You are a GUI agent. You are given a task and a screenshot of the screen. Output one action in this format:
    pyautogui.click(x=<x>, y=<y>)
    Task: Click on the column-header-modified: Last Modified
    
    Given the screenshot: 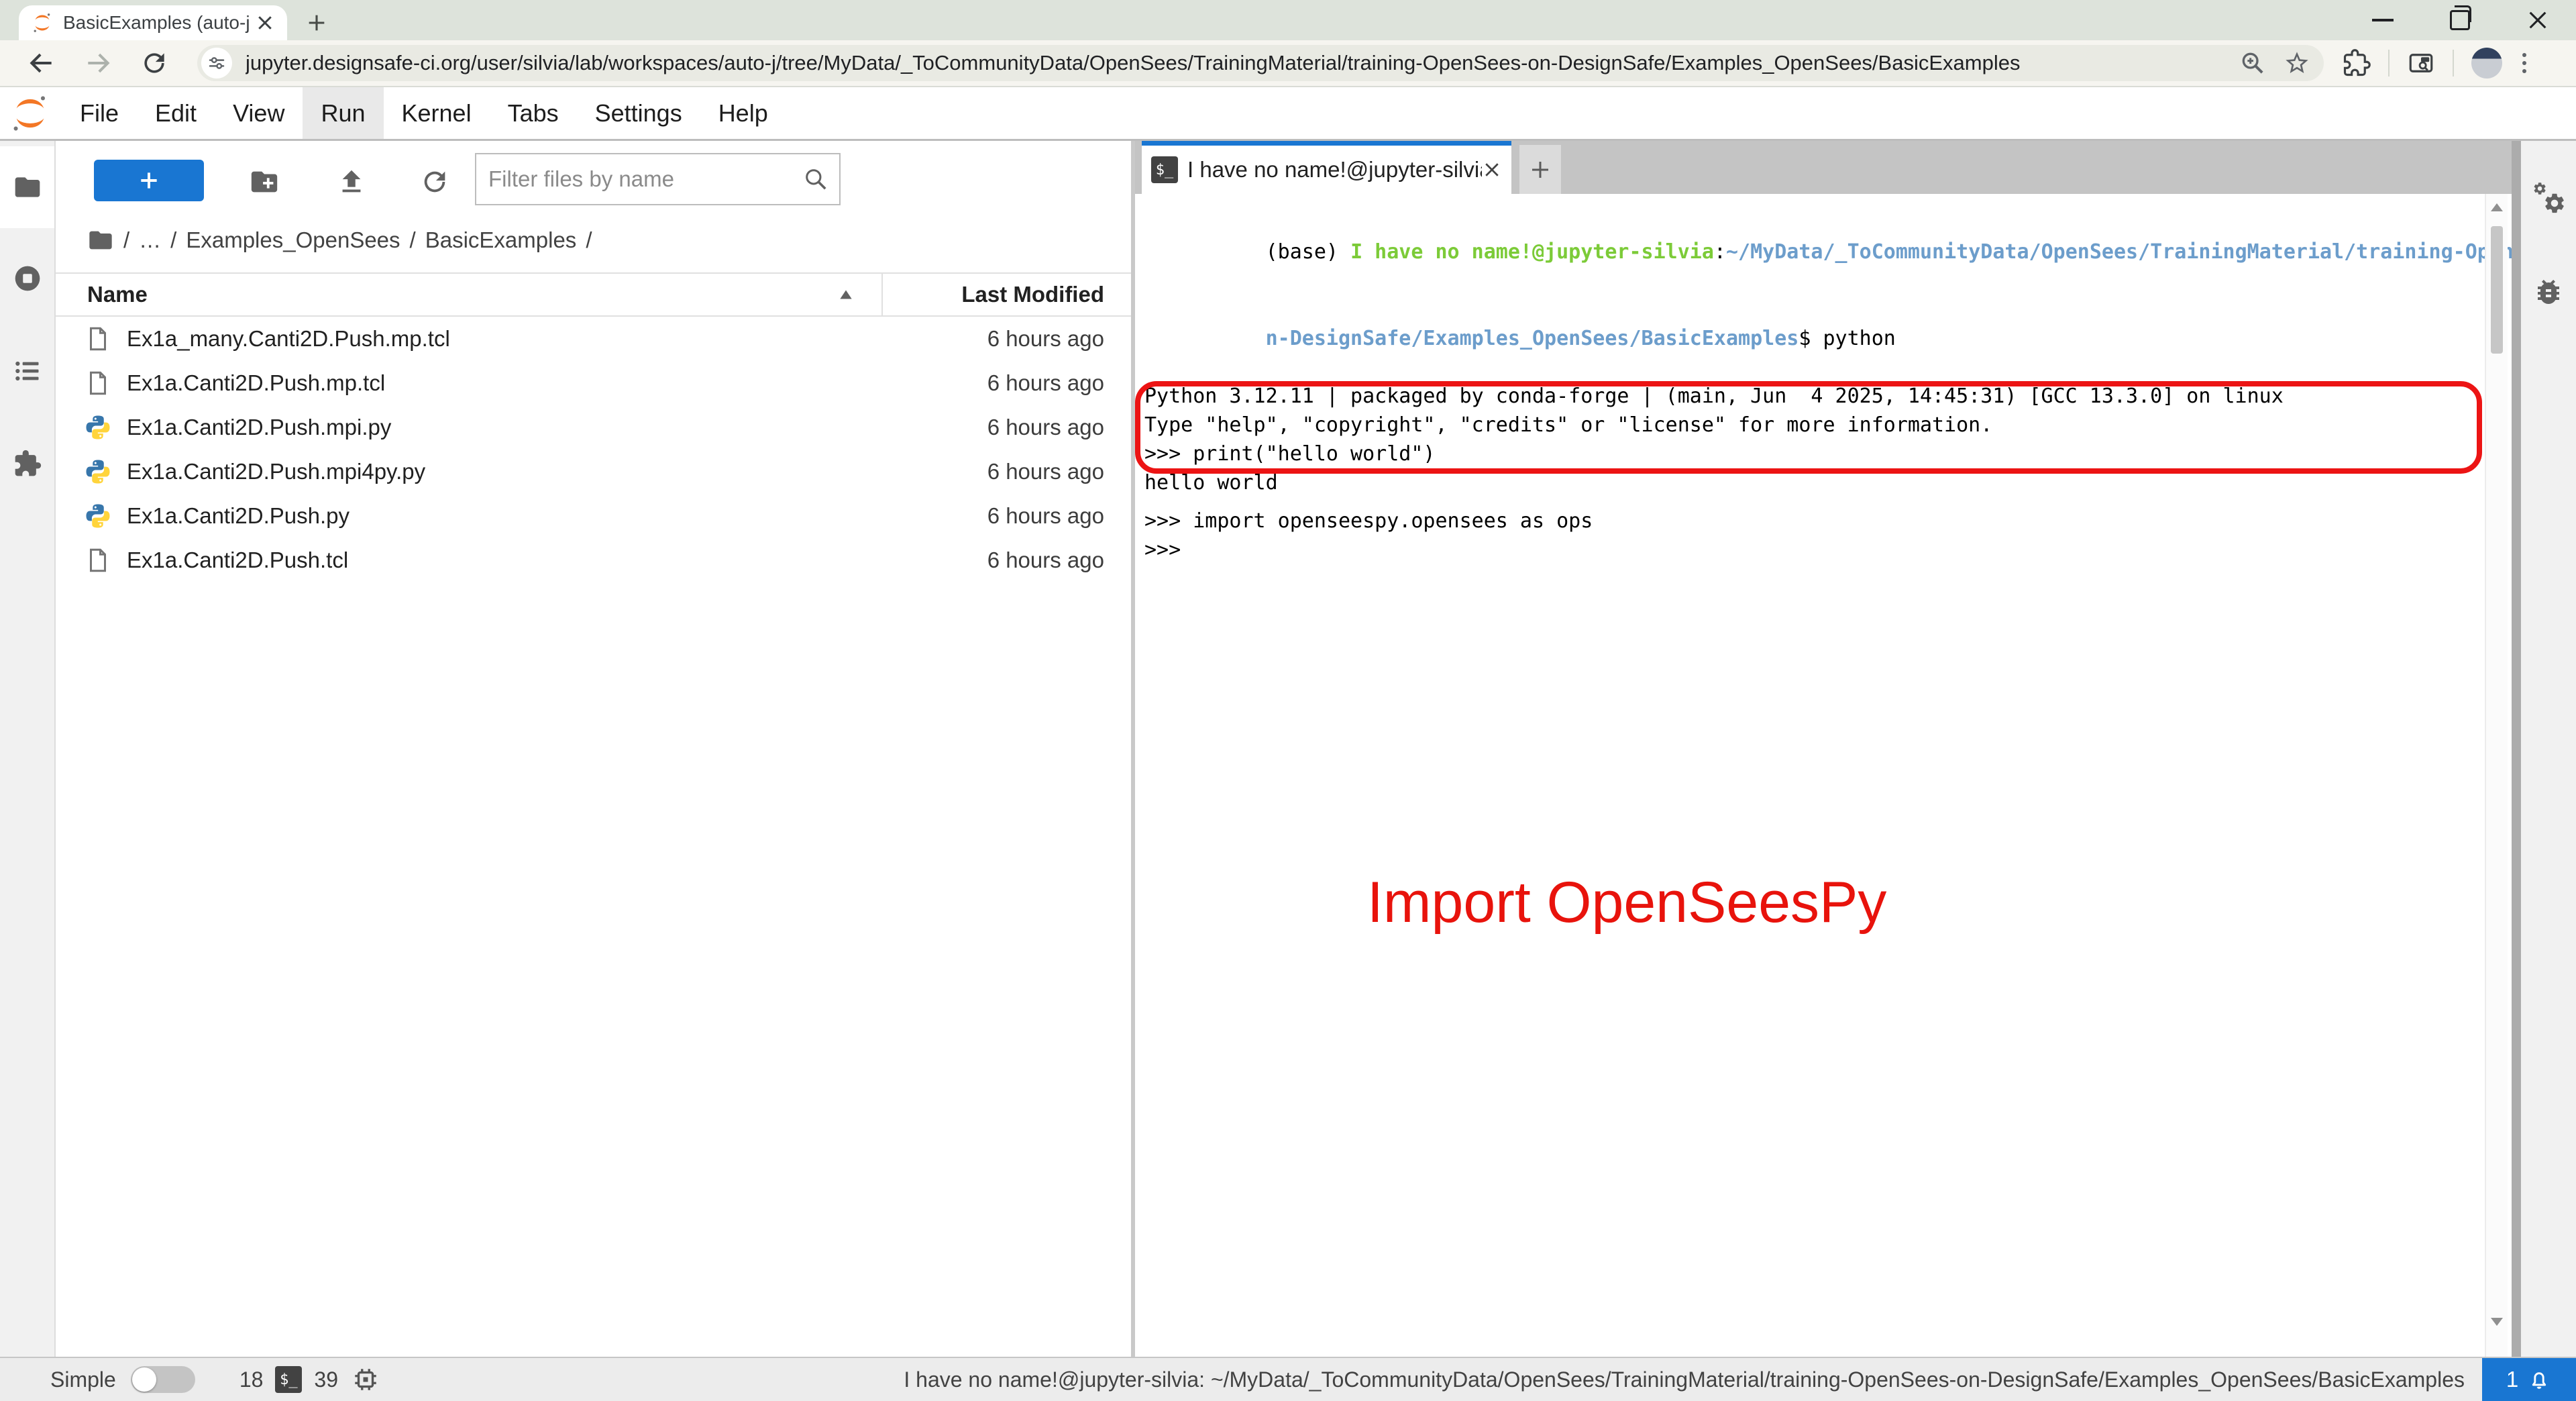 What is the action you would take?
    pyautogui.click(x=1007, y=294)
    